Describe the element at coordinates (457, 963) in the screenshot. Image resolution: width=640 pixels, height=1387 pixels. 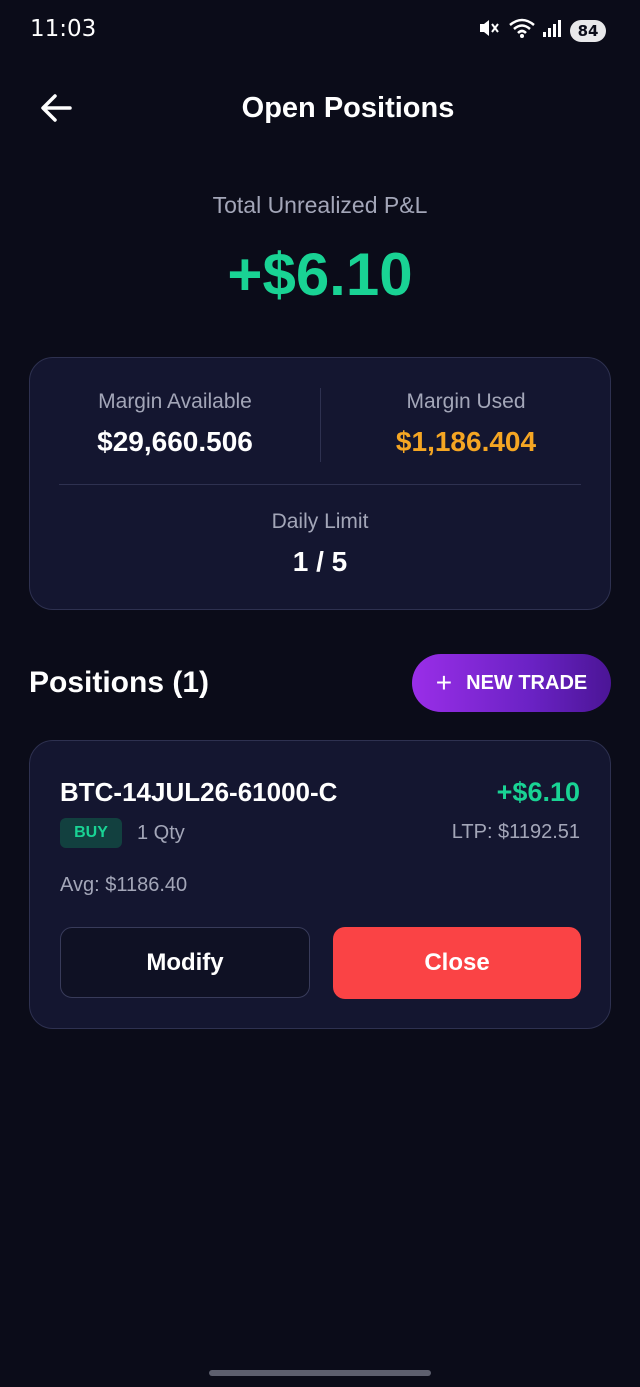
I see `close-button: Close` at that location.